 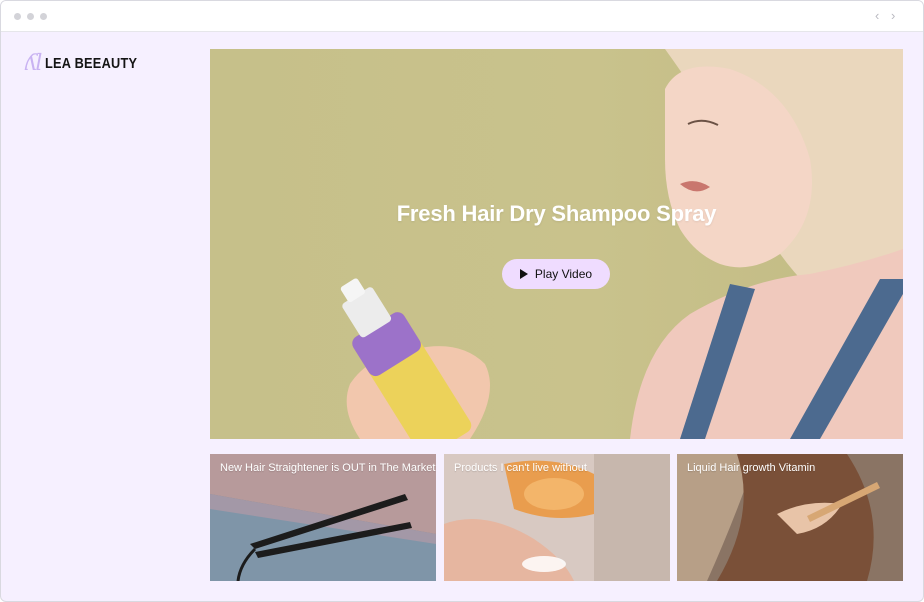 I want to click on forward-arrow-icon: ›, so click(x=893, y=16).